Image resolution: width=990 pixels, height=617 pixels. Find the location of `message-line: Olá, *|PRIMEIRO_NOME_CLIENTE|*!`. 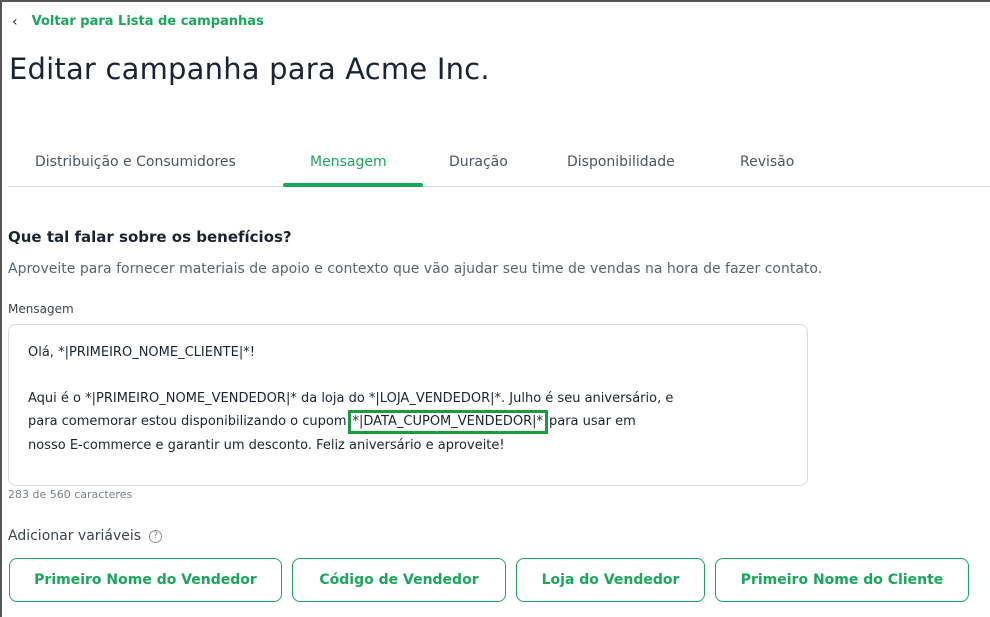

message-line: Olá, *|PRIMEIRO_NOME_CLIENTE|*! is located at coordinates (141, 352).